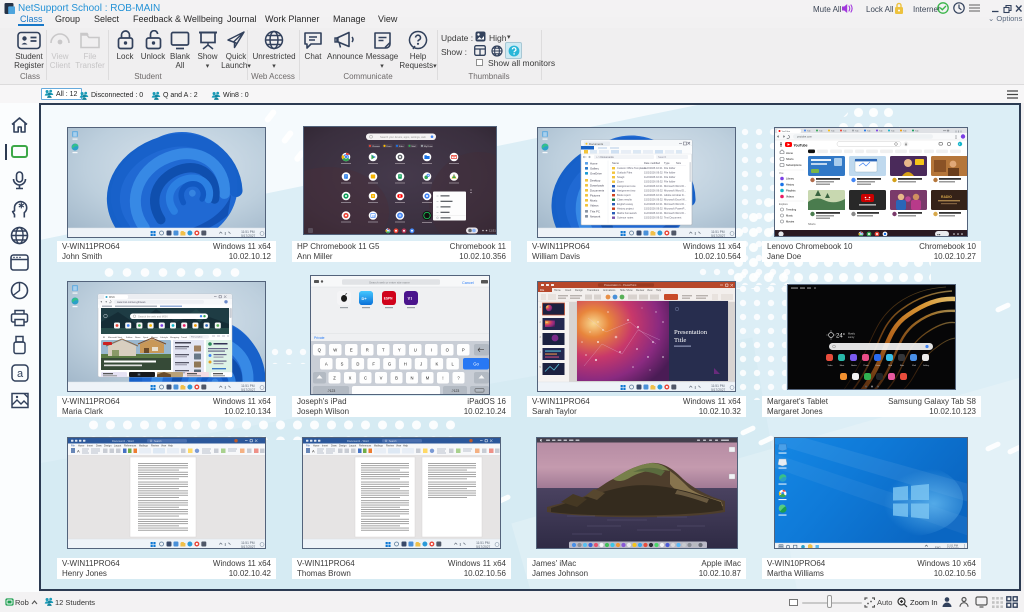 This screenshot has height=612, width=1024. What do you see at coordinates (609, 290) in the screenshot?
I see `svg-text: Animations` at bounding box center [609, 290].